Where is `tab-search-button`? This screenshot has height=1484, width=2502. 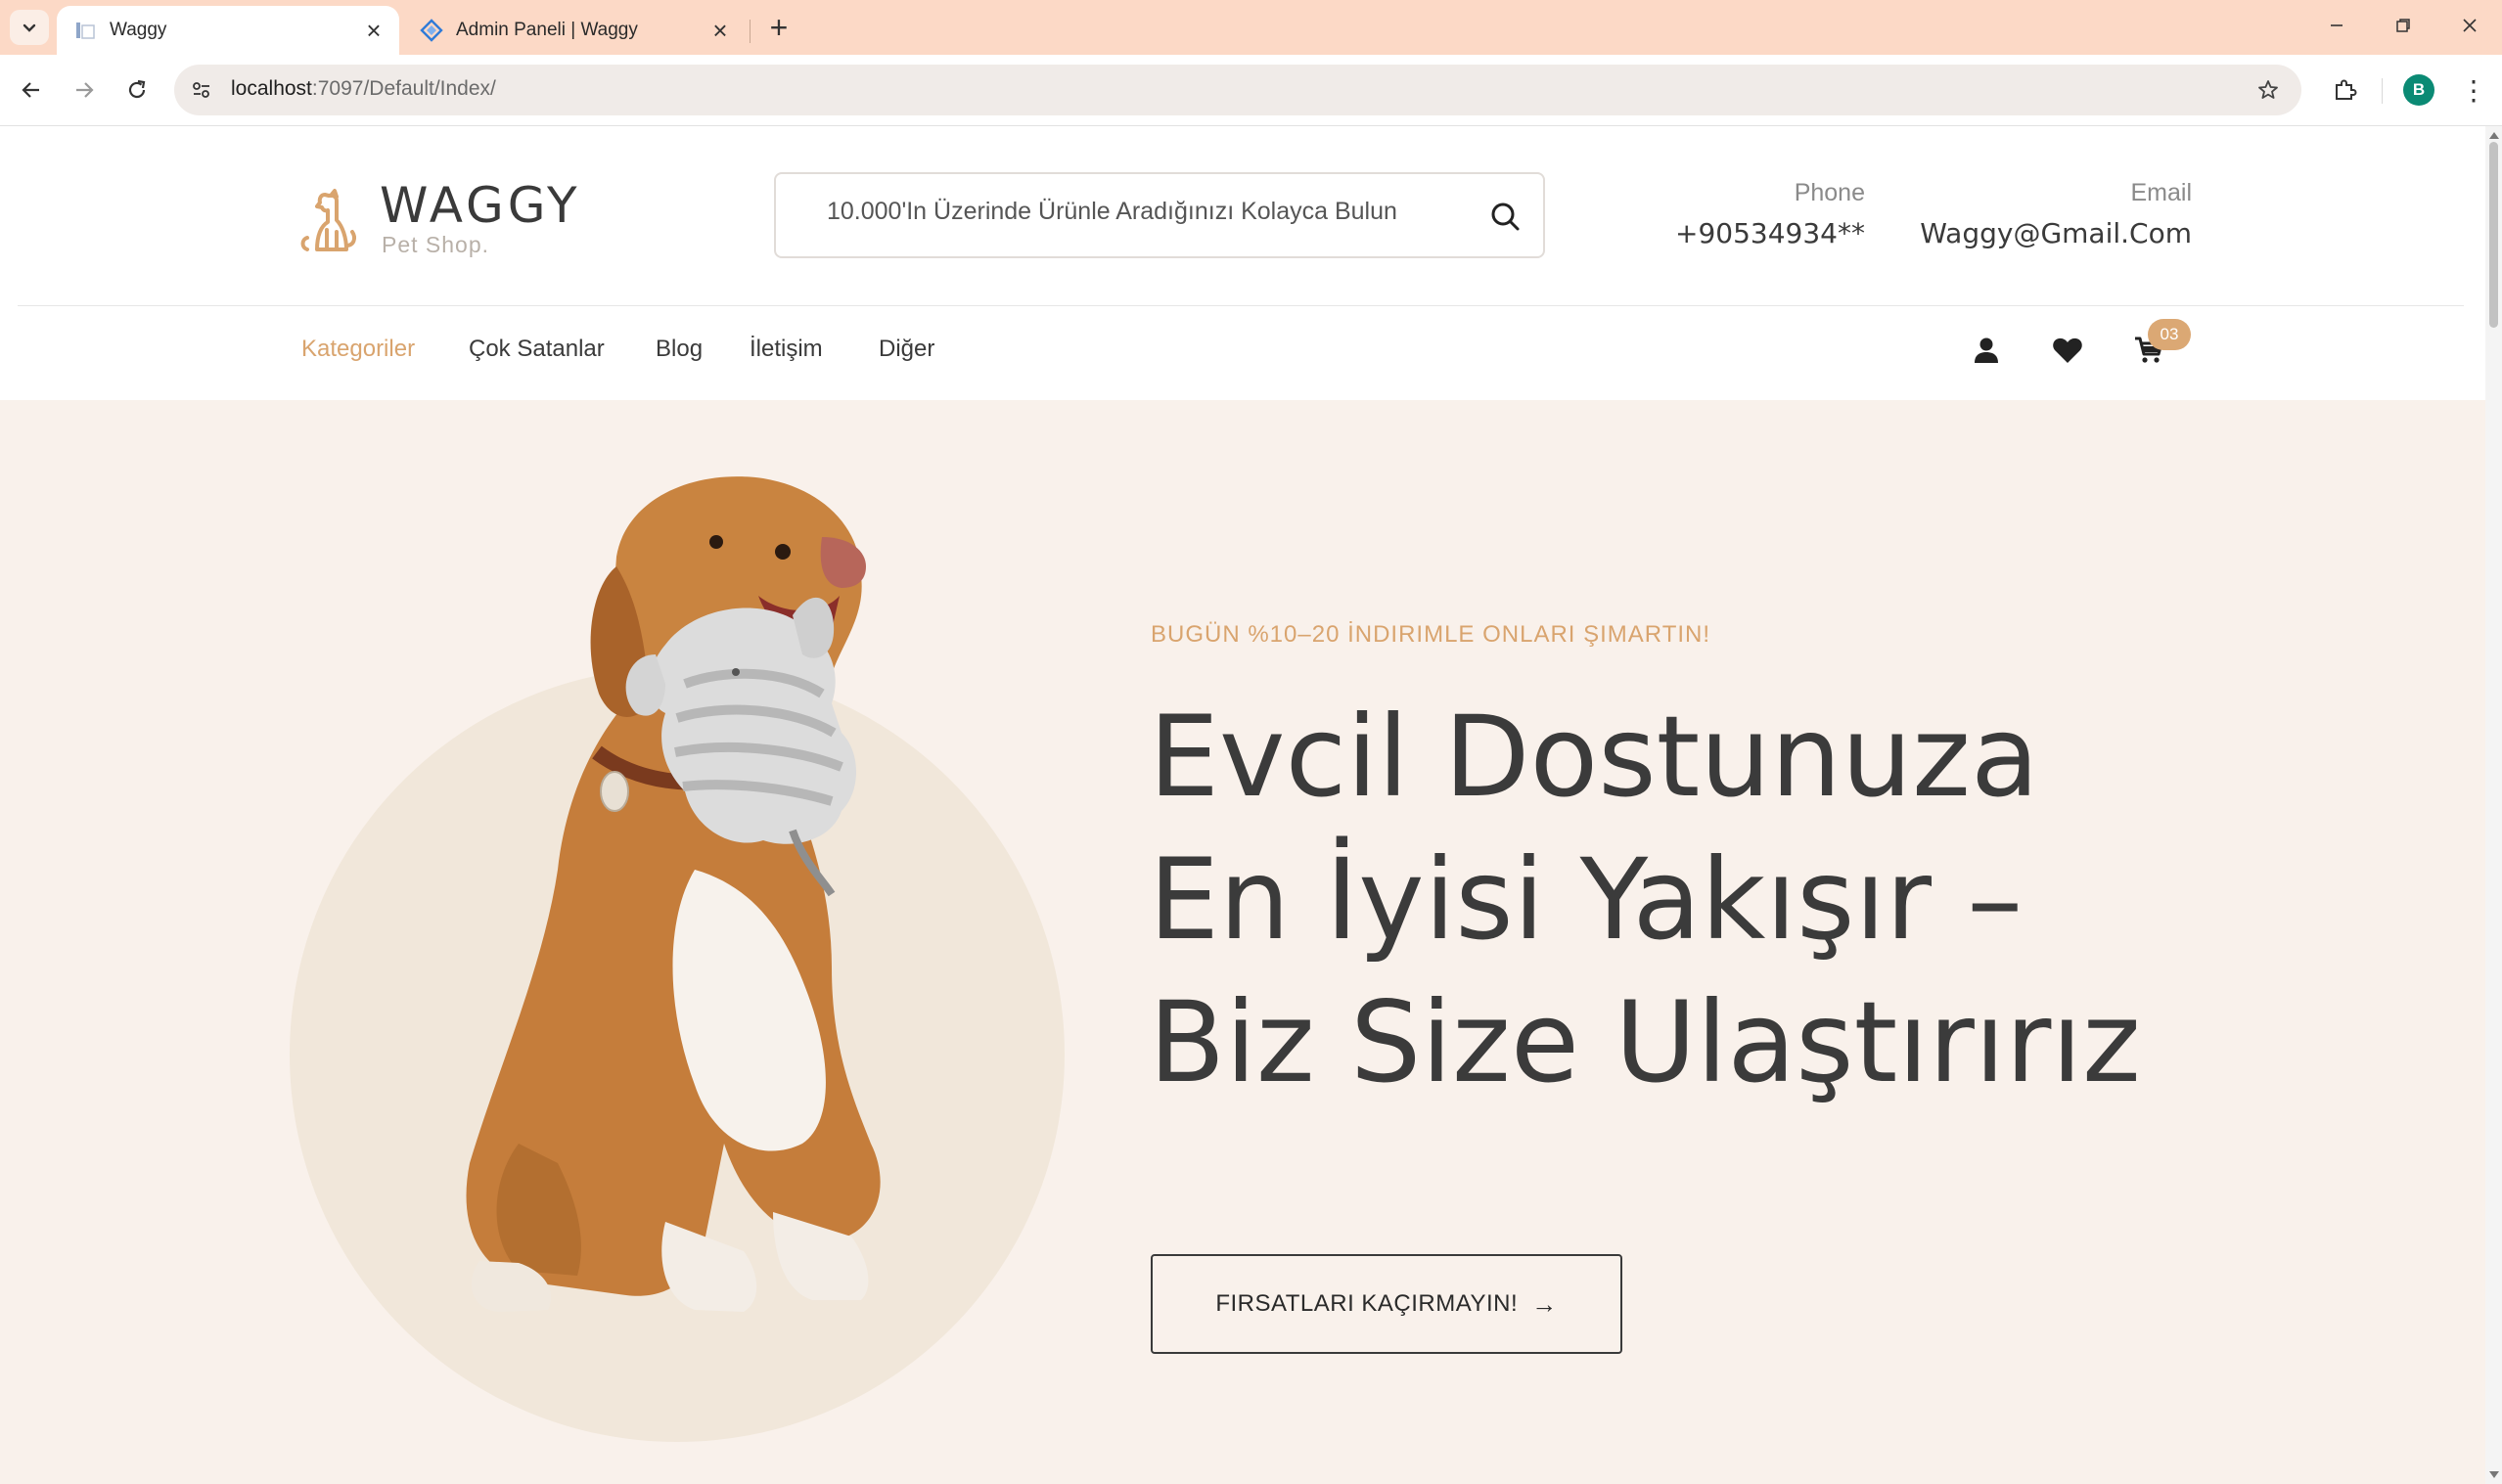 tab-search-button is located at coordinates (29, 27).